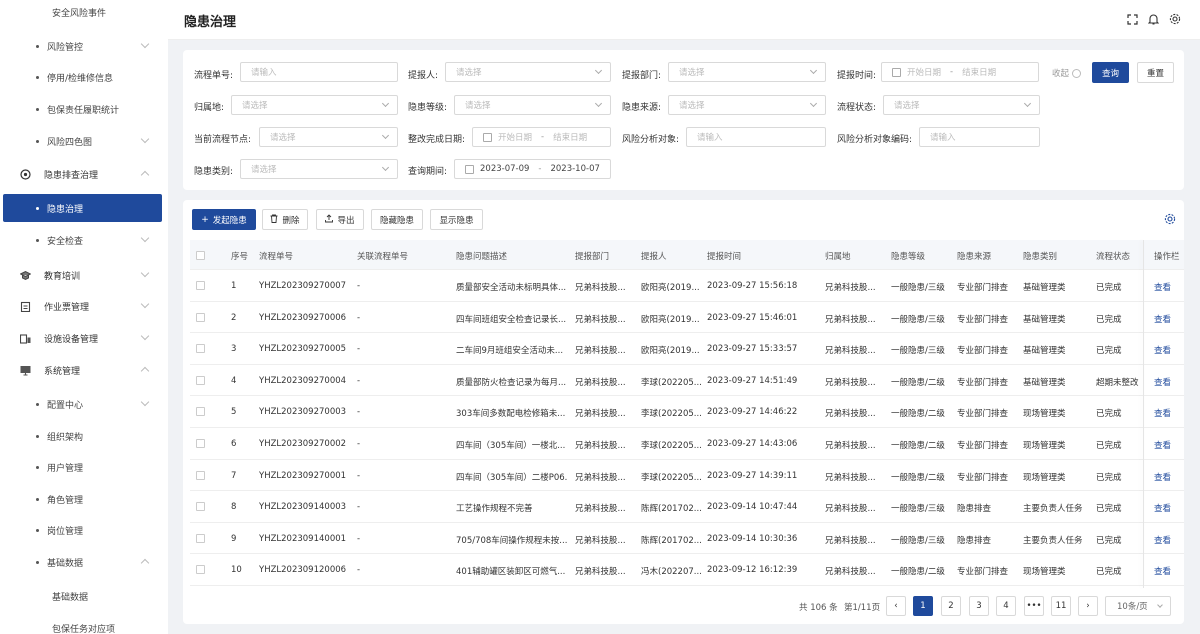  I want to click on sidebar-item-2: 停用/检维修信息, so click(84, 77).